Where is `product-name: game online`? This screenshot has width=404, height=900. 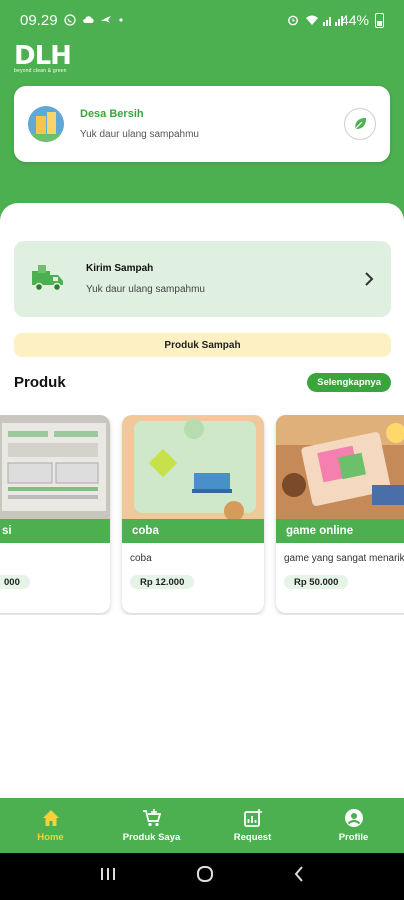
product-name: game online is located at coordinates (340, 531).